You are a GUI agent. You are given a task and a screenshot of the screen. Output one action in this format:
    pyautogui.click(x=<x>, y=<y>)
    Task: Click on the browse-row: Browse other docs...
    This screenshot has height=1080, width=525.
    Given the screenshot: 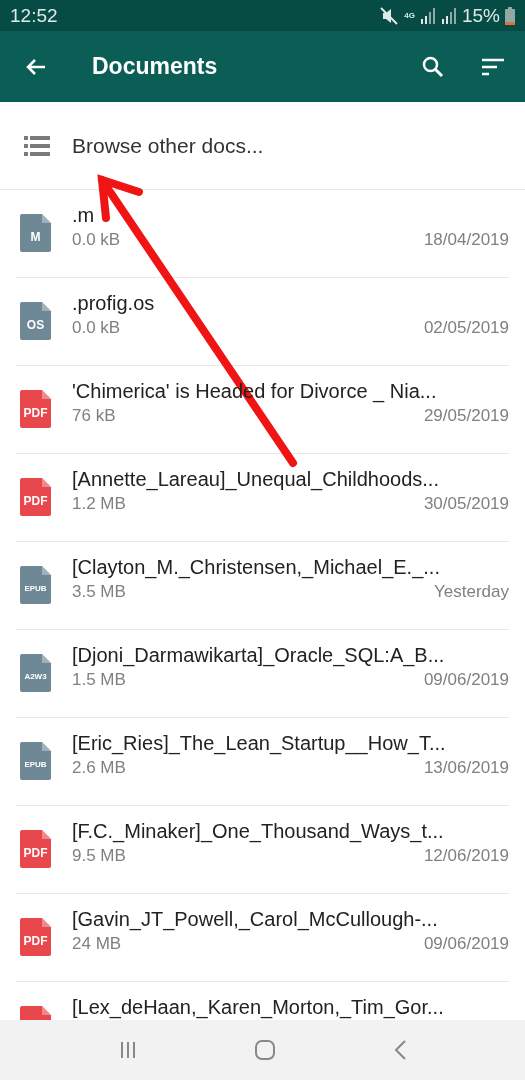 What is the action you would take?
    pyautogui.click(x=262, y=146)
    